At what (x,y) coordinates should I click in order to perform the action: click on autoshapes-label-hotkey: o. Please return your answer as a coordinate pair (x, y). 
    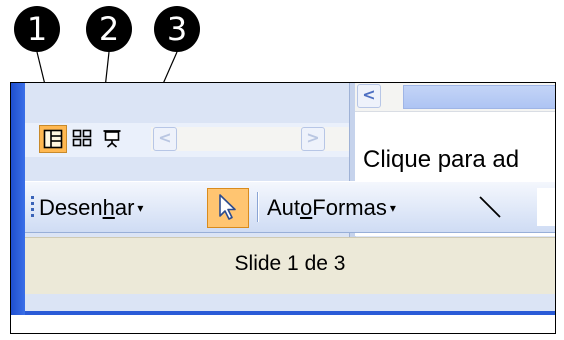
    Looking at the image, I should click on (306, 207).